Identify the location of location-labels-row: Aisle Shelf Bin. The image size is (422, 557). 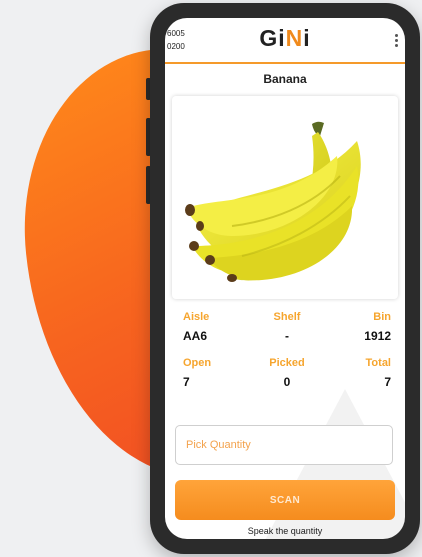
(285, 317).